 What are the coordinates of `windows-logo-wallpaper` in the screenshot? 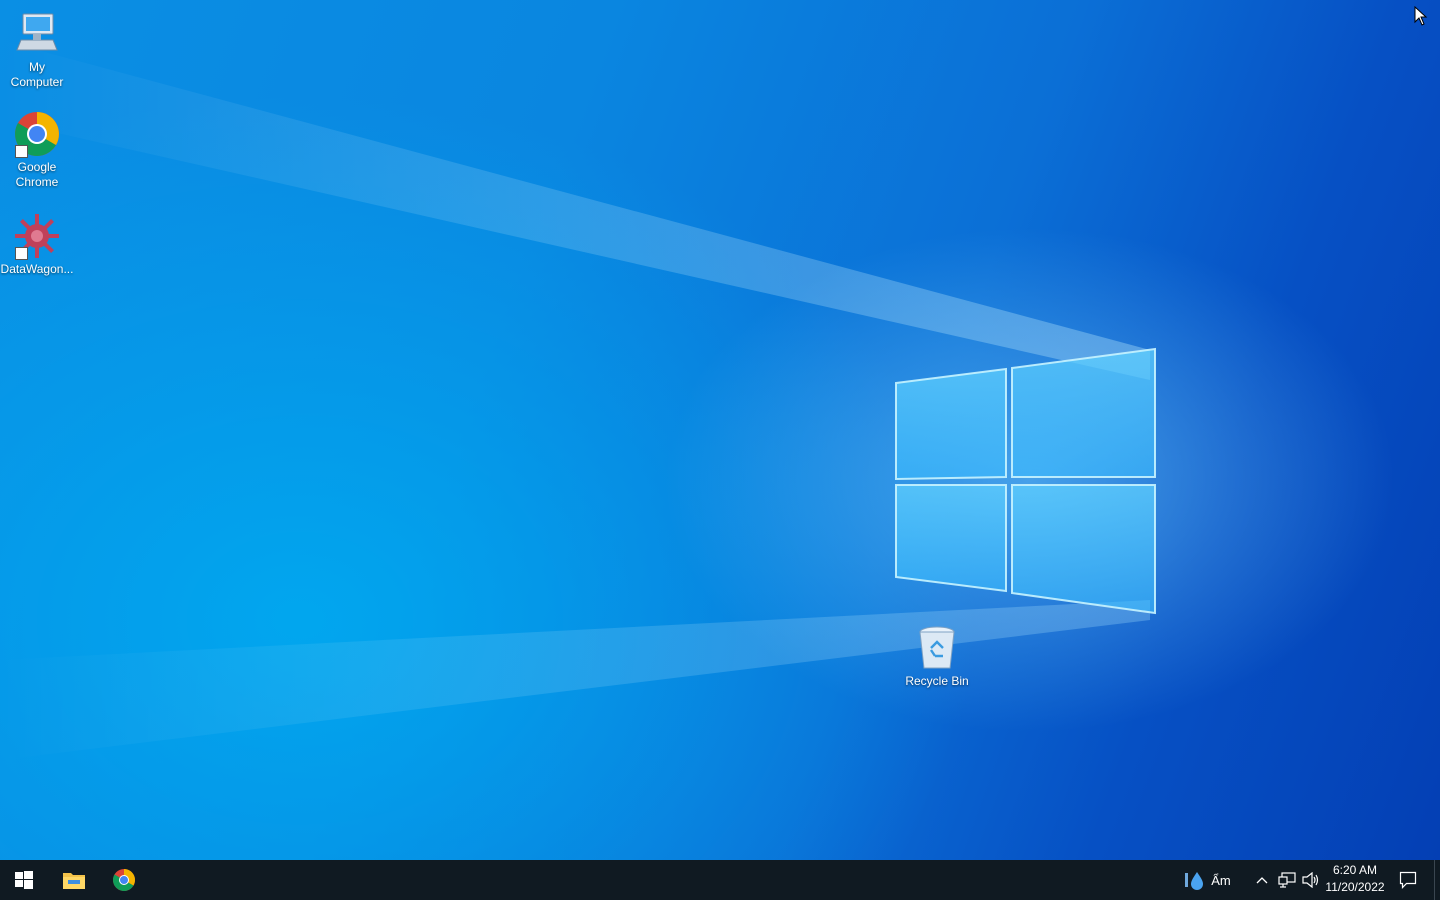 It's located at (1025, 481).